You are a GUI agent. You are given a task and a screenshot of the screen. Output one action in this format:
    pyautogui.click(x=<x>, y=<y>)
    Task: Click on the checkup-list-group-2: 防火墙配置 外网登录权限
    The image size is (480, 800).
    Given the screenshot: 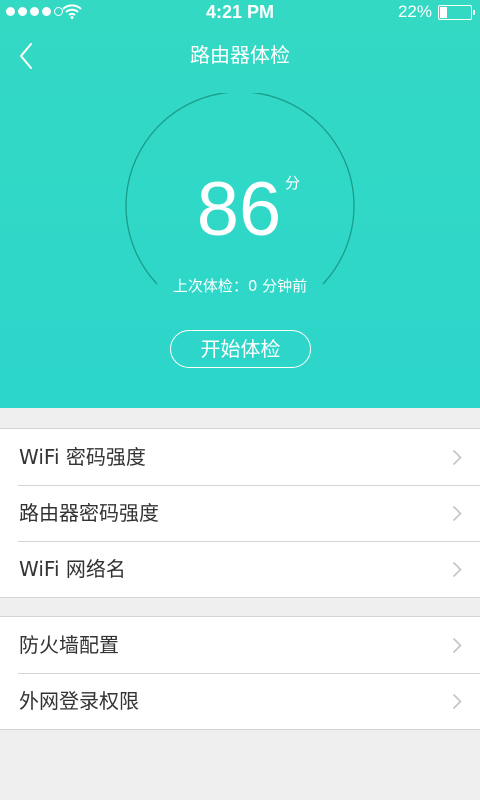 What is the action you would take?
    pyautogui.click(x=240, y=673)
    